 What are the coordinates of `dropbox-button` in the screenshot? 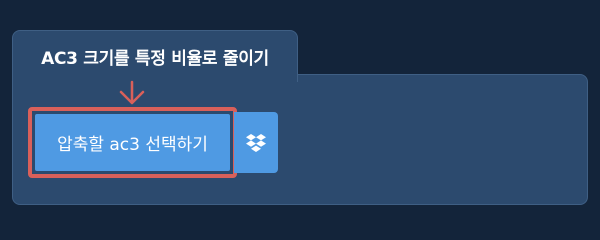 It's located at (256, 142).